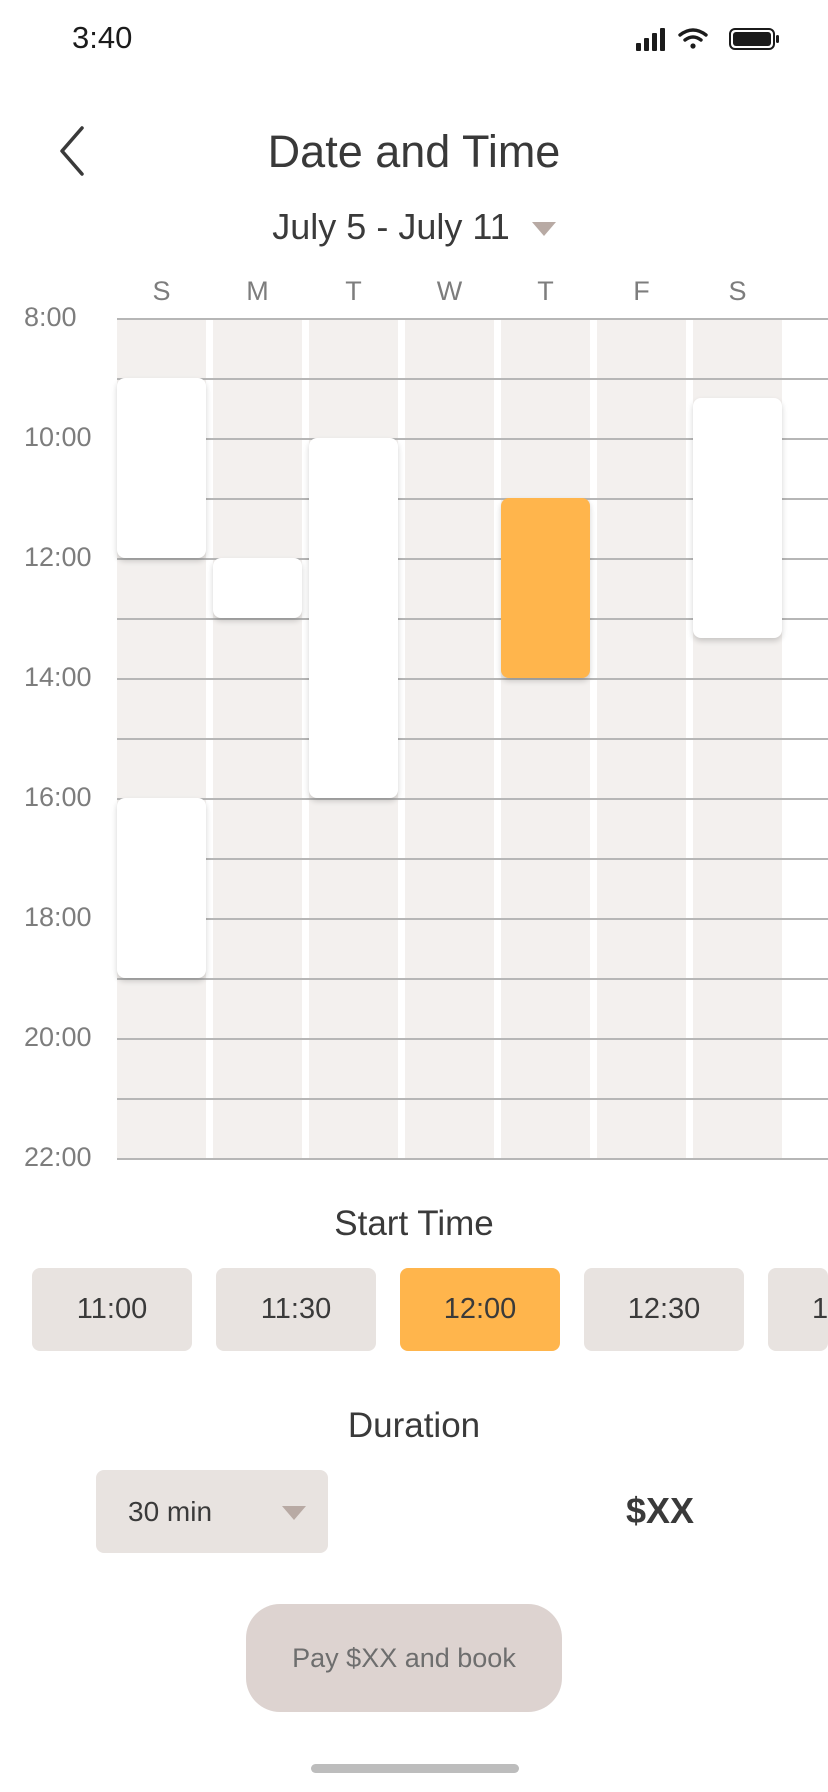 The width and height of the screenshot is (828, 1792). Describe the element at coordinates (58, 1037) in the screenshot. I see `hour-label: 20:00` at that location.